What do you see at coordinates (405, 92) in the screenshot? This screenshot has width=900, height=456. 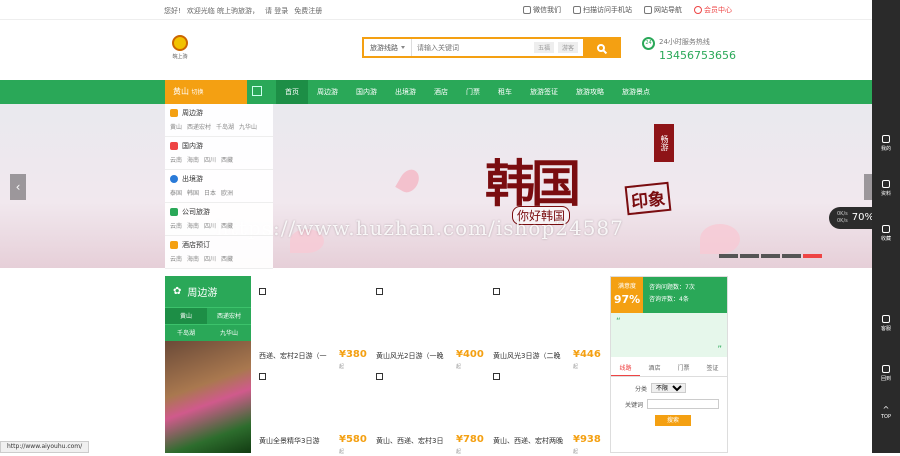 I see `nav-item: 出境游` at bounding box center [405, 92].